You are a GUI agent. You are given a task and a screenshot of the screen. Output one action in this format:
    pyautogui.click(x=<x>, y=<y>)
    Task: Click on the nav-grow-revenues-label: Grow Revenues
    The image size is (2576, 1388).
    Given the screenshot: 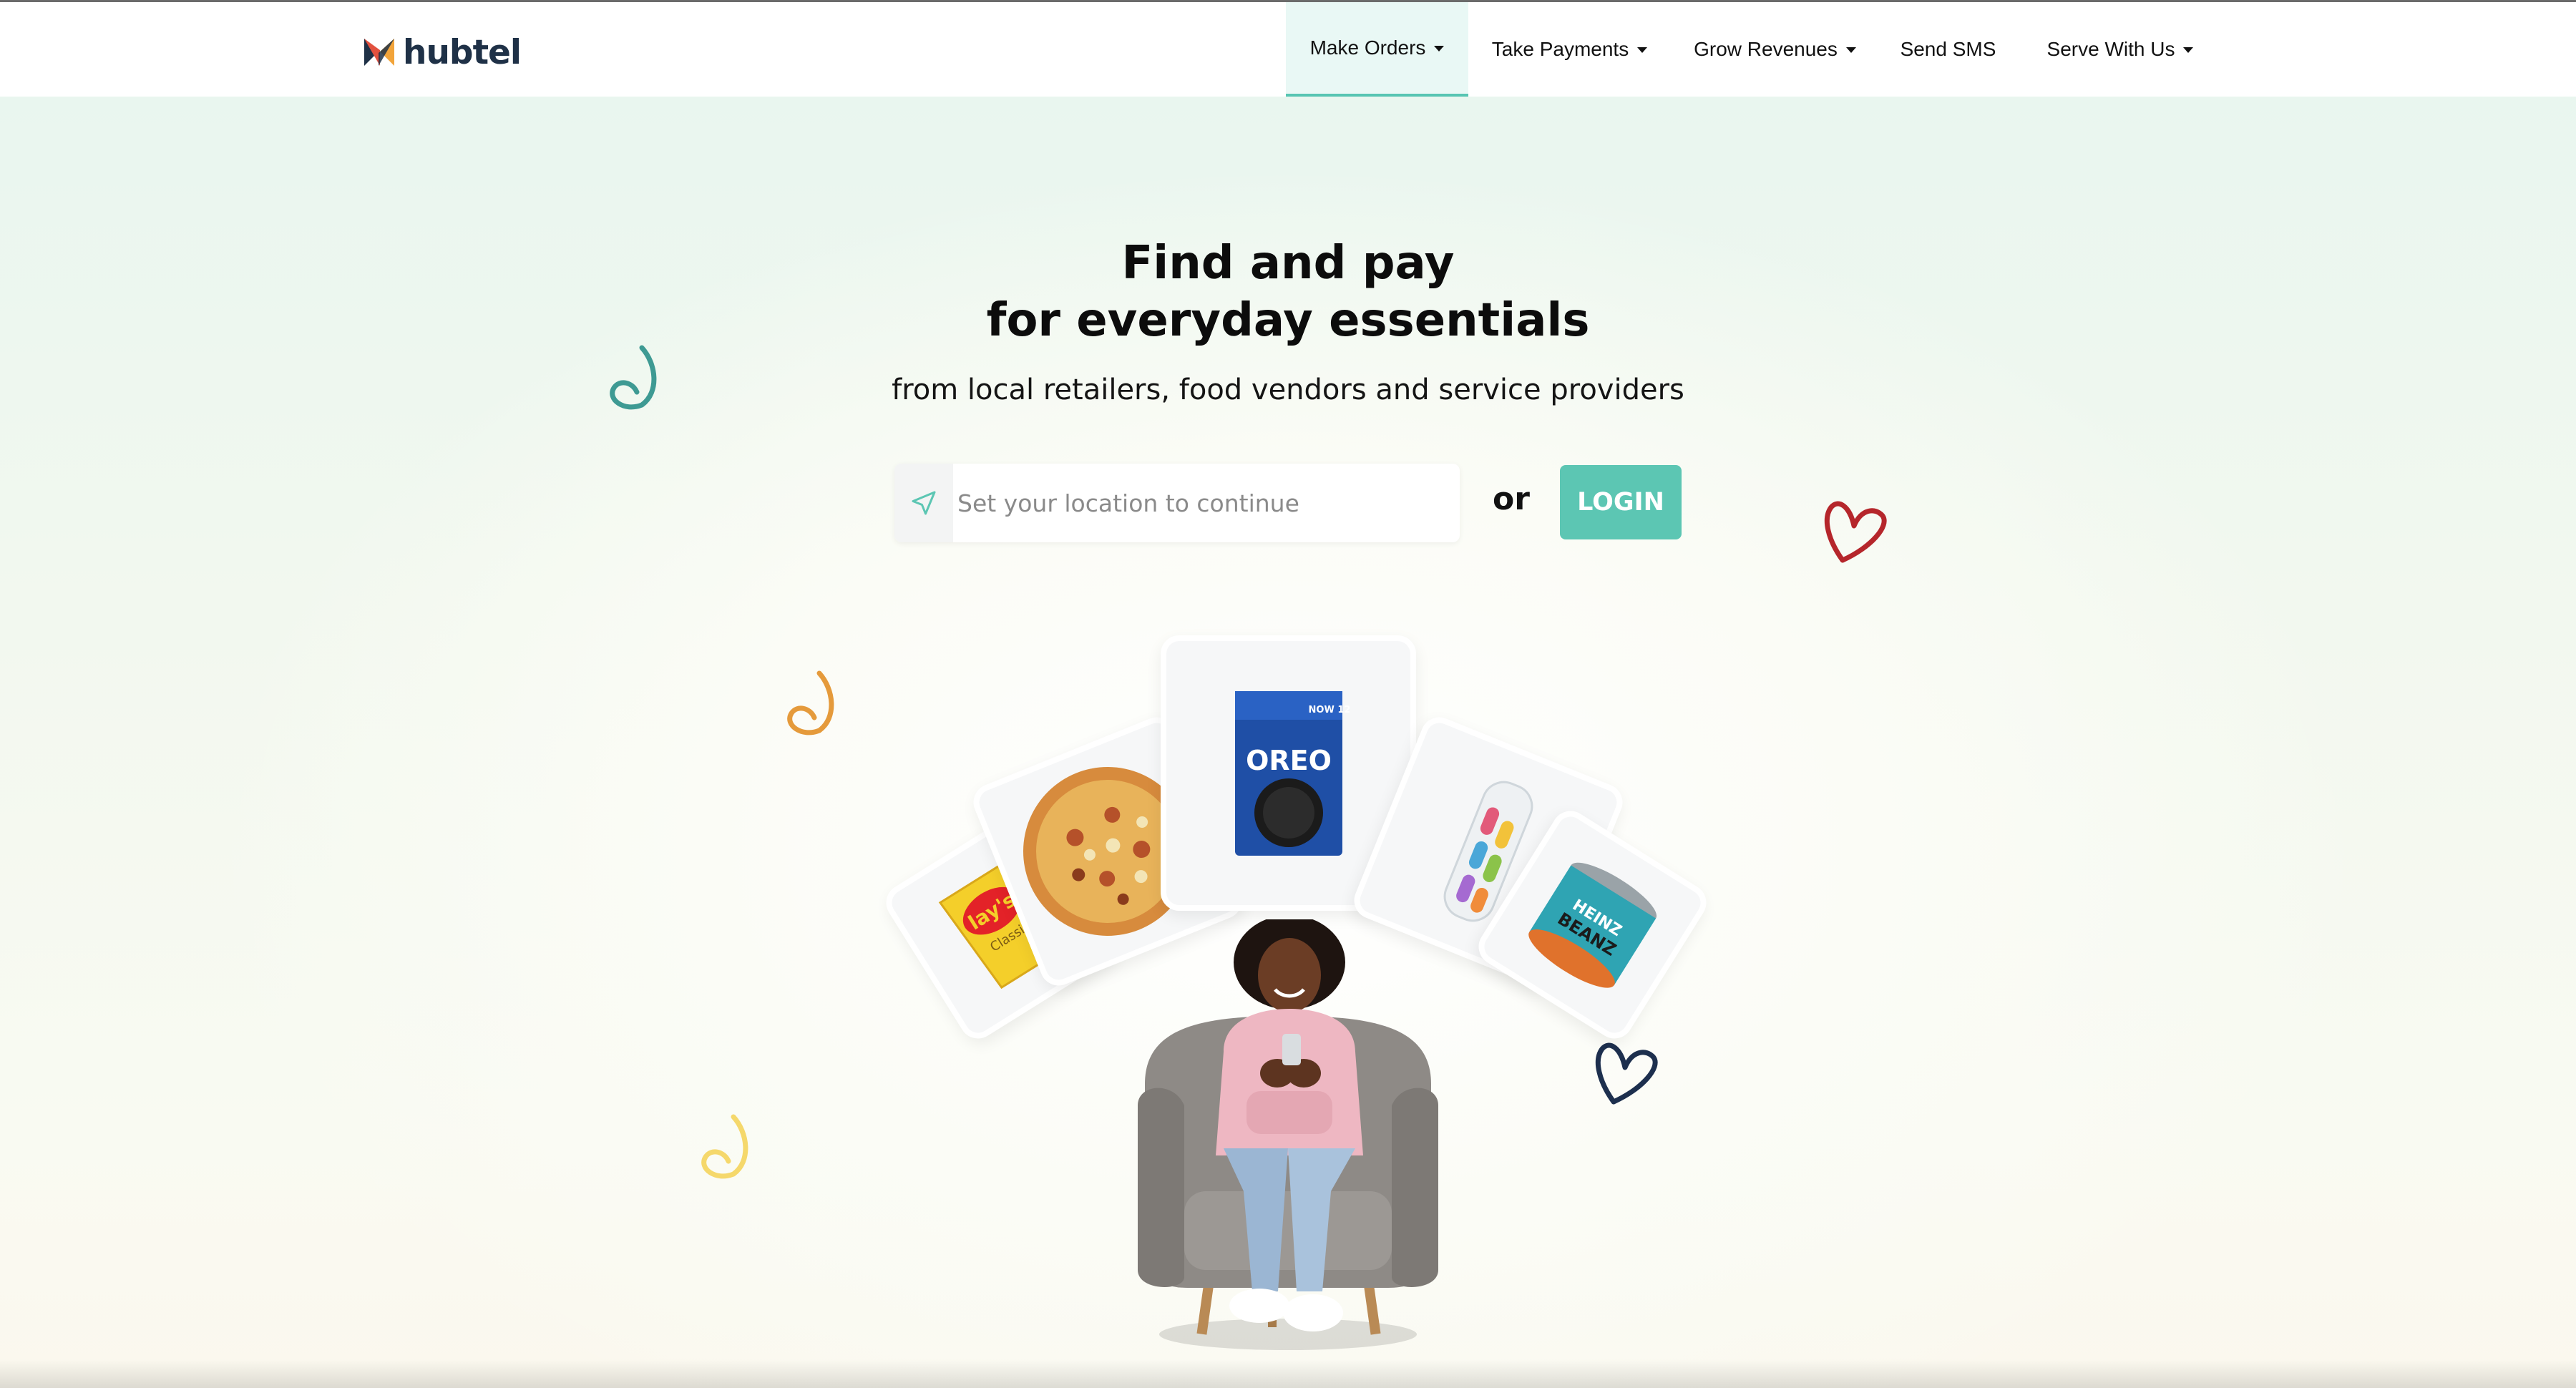 What is the action you would take?
    pyautogui.click(x=1766, y=49)
    